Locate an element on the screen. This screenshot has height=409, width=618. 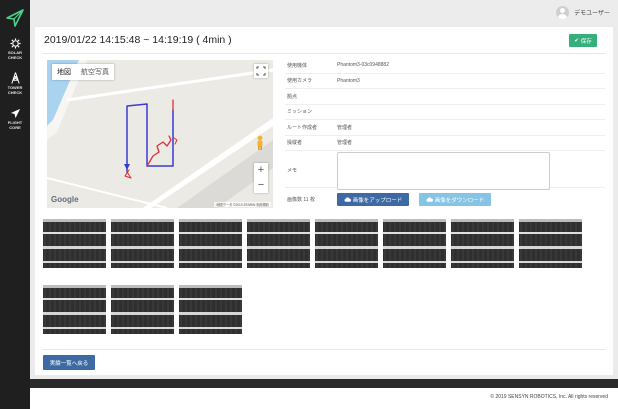
info-key: 拠点 is located at coordinates (292, 96).